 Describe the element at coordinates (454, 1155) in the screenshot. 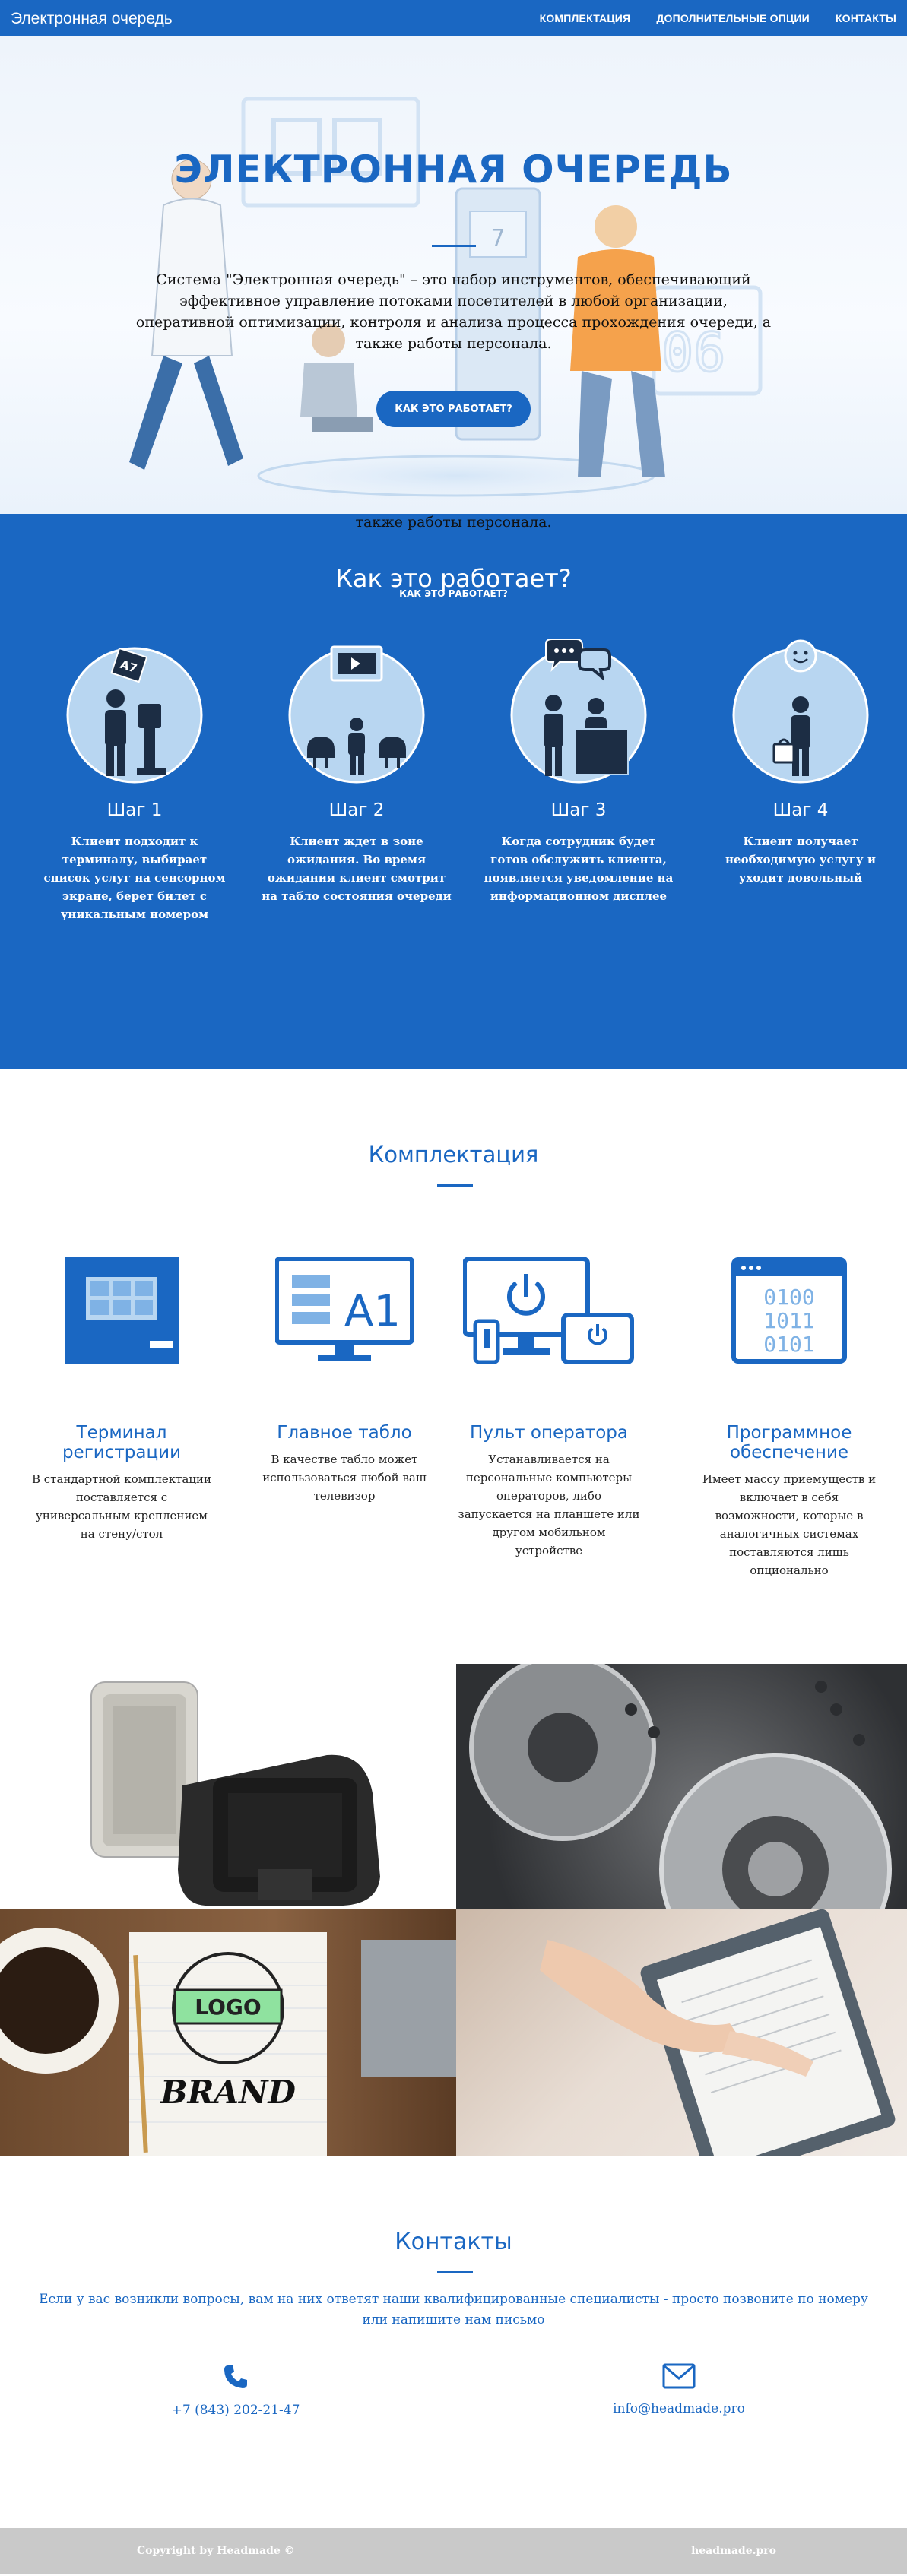

I see `kit-title: Комплектация` at that location.